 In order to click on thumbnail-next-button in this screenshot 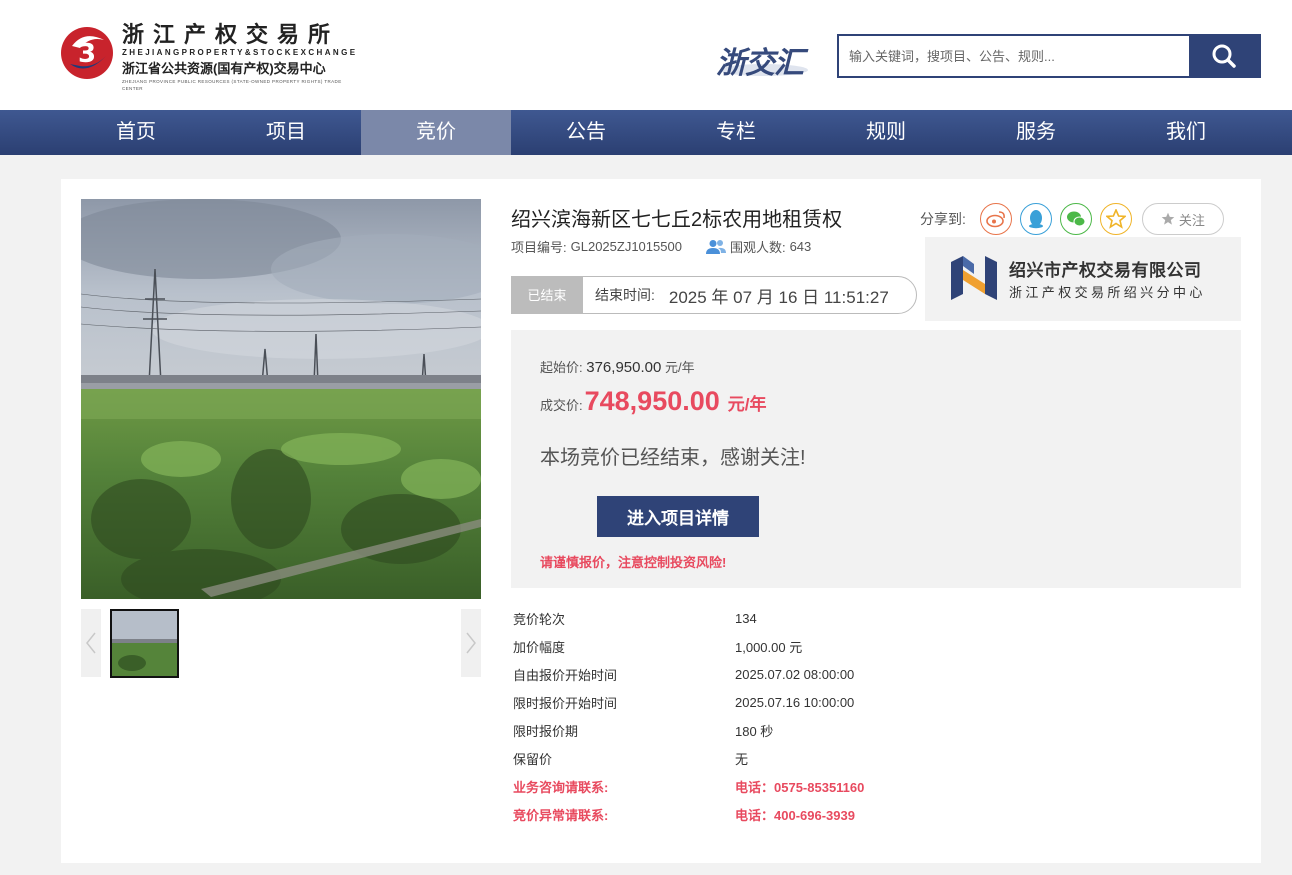, I will do `click(471, 643)`.